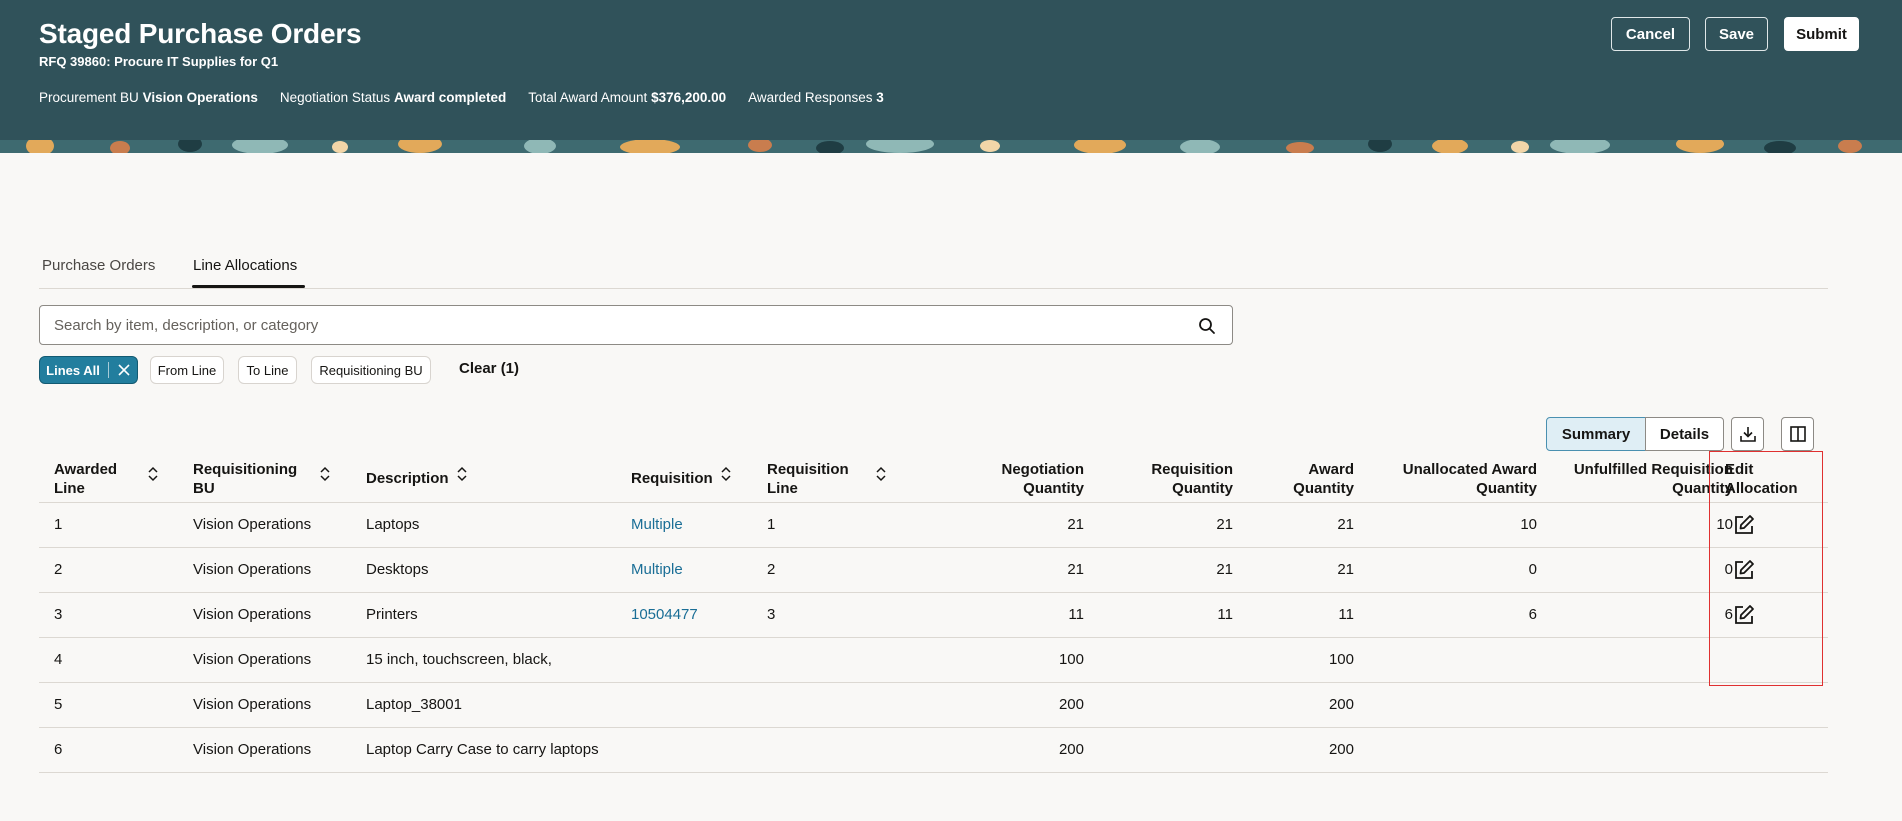 The height and width of the screenshot is (821, 1902). What do you see at coordinates (393, 97) in the screenshot?
I see `meta-negotiation-status: Negotiation Status Award completed` at bounding box center [393, 97].